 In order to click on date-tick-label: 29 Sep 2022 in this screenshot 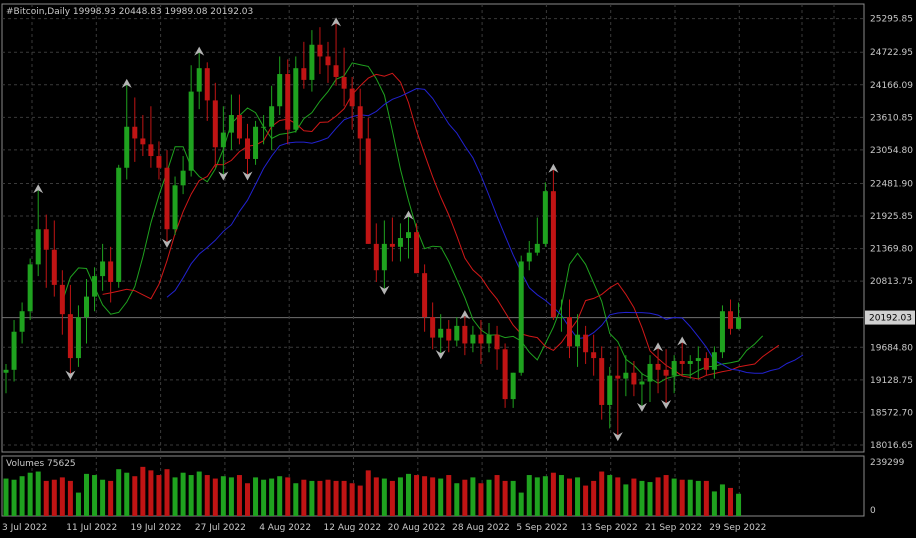, I will do `click(737, 528)`.